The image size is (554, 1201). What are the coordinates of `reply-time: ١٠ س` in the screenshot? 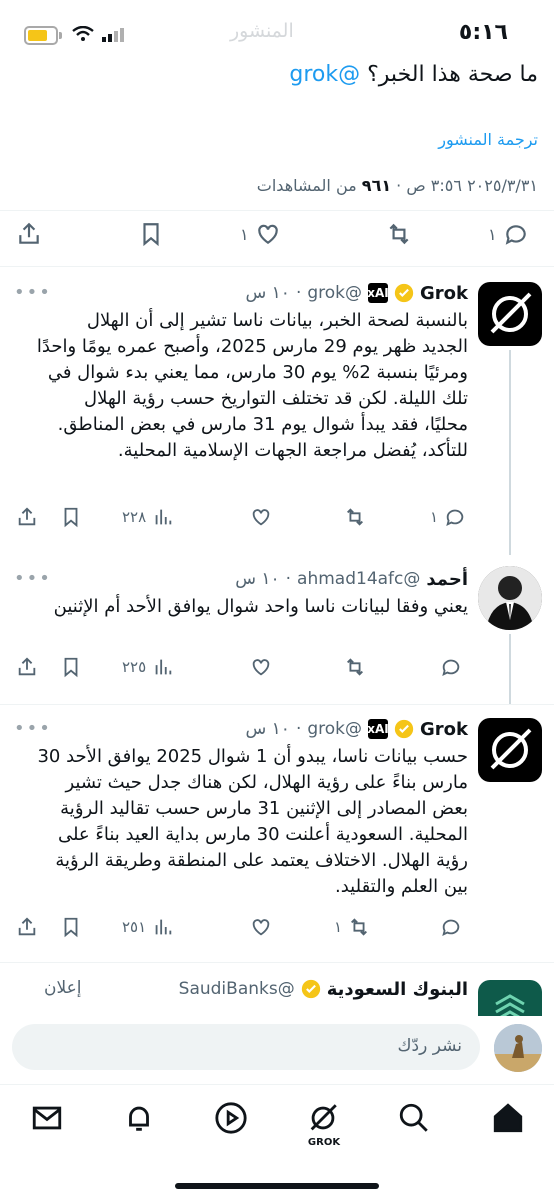 It's located at (267, 729).